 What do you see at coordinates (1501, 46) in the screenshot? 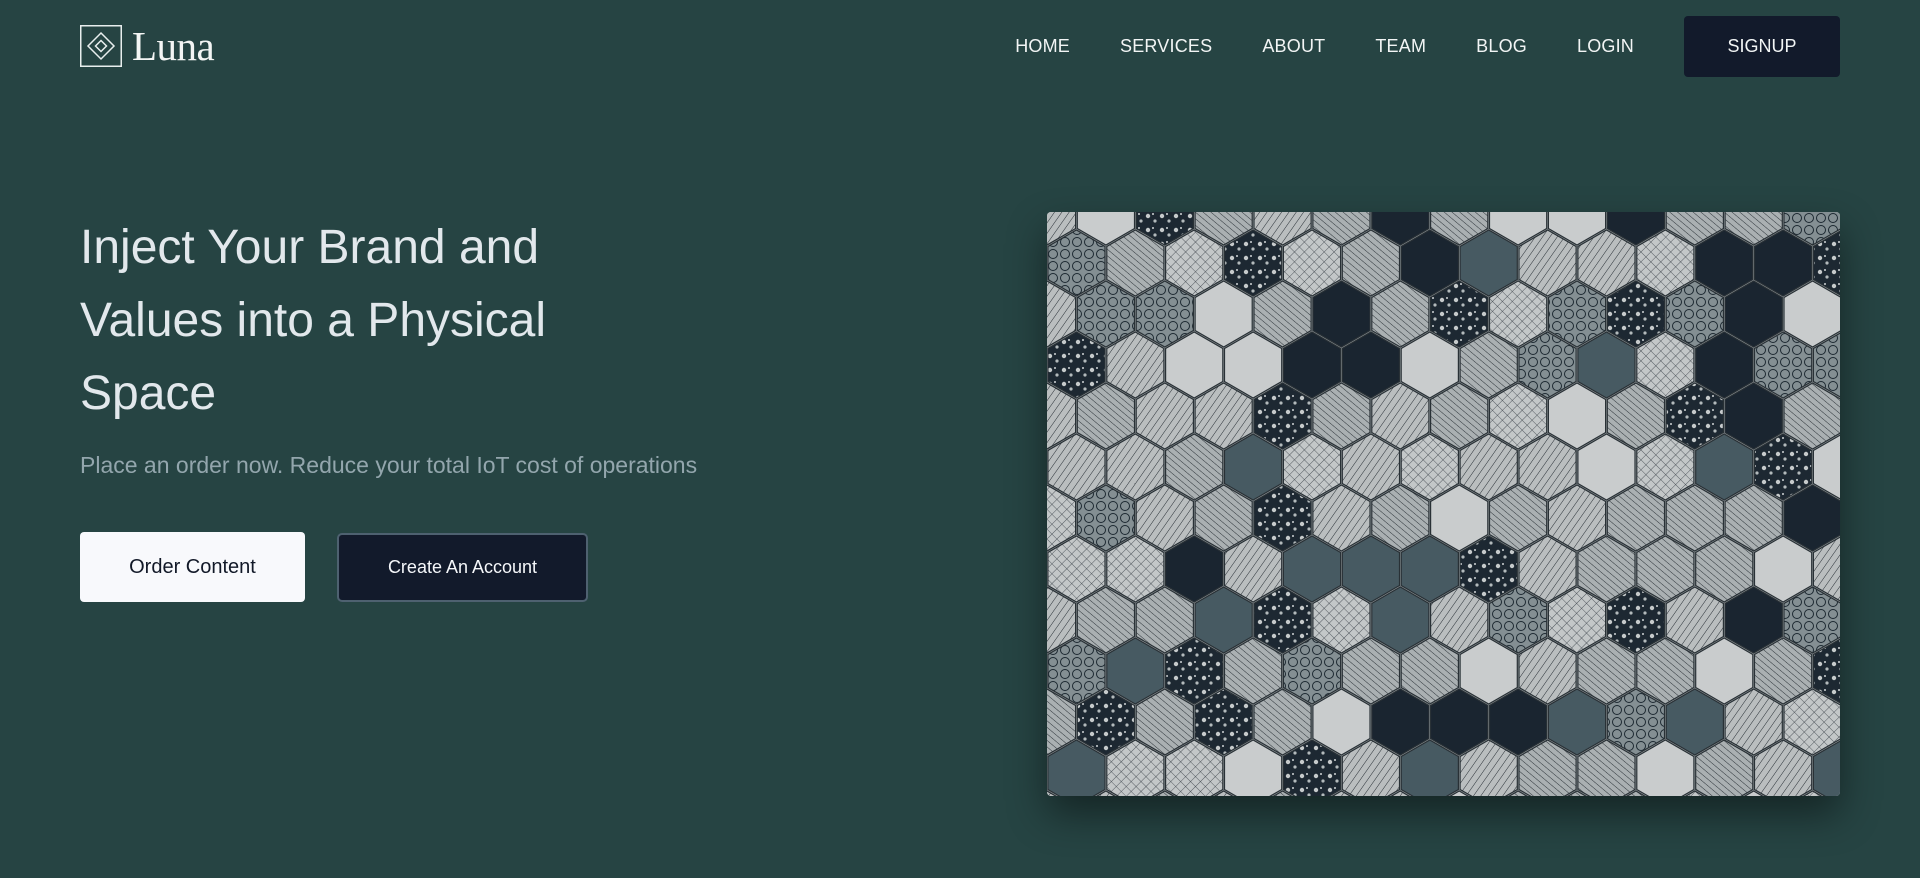
I see `nav-blog: BLOG` at bounding box center [1501, 46].